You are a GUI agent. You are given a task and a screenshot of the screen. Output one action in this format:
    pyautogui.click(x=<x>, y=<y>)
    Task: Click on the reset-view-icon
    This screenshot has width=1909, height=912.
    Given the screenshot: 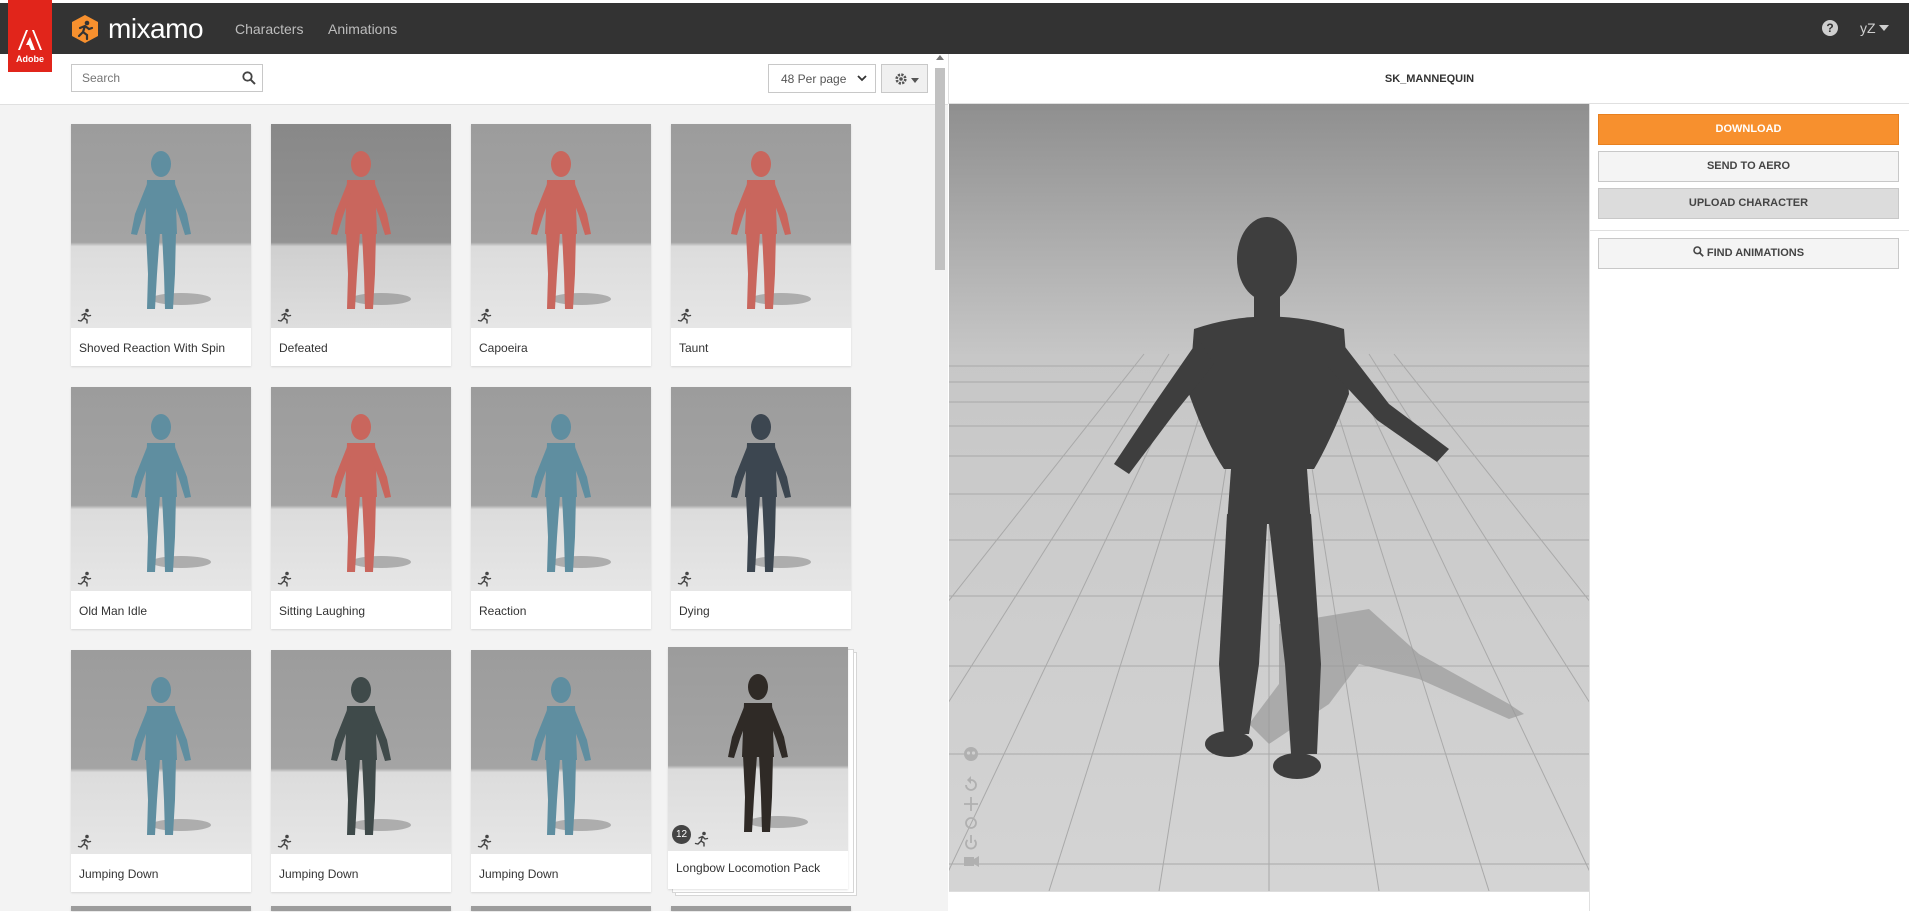 What is the action you would take?
    pyautogui.click(x=971, y=783)
    